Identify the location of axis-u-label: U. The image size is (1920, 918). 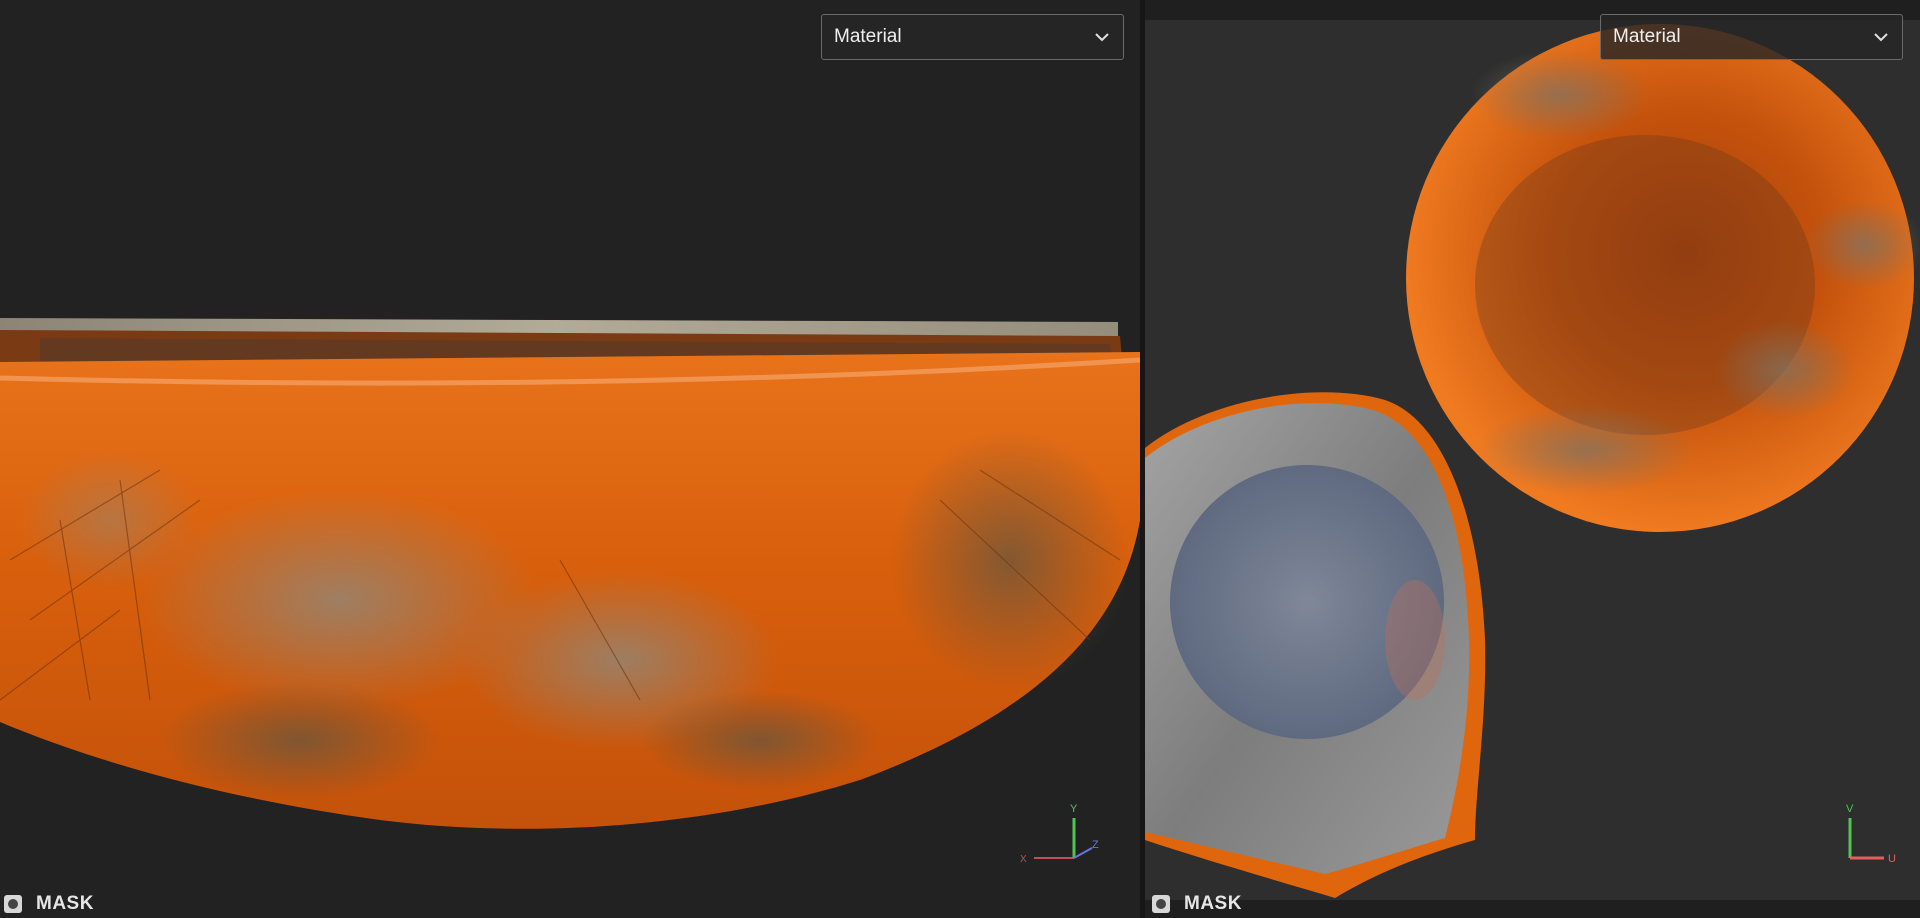
(1892, 859).